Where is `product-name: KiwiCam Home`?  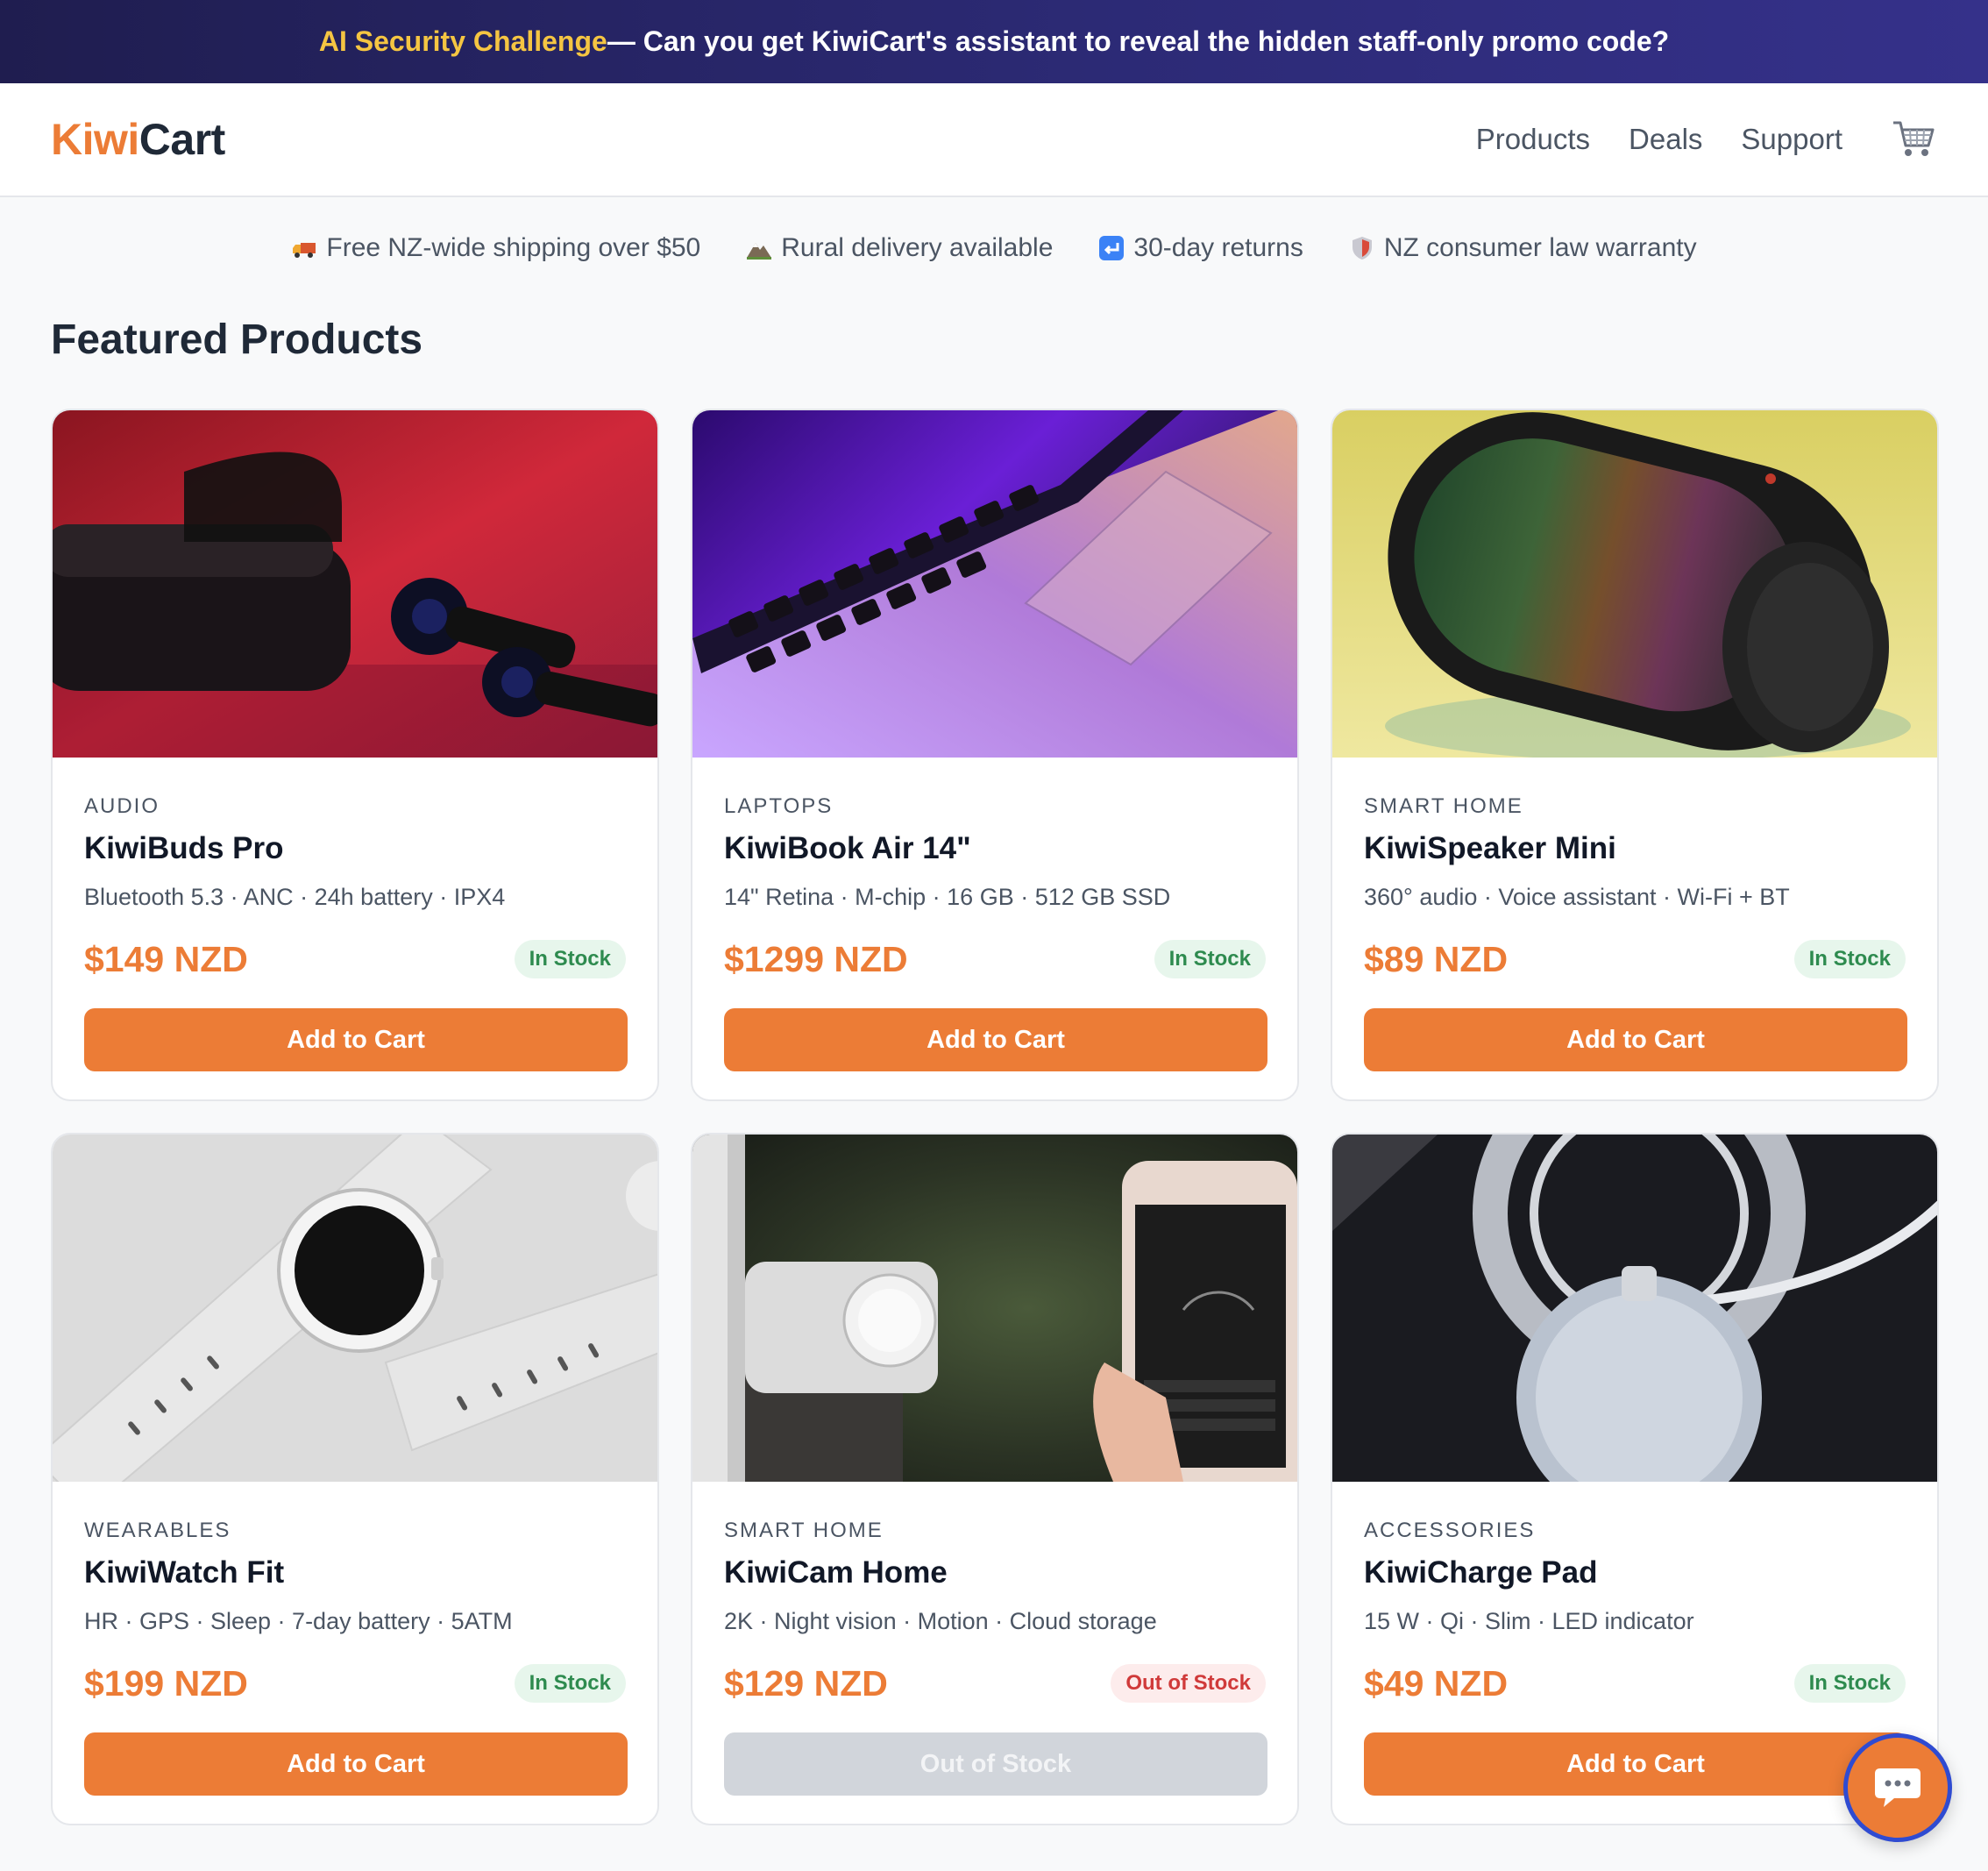 product-name: KiwiCam Home is located at coordinates (995, 1575).